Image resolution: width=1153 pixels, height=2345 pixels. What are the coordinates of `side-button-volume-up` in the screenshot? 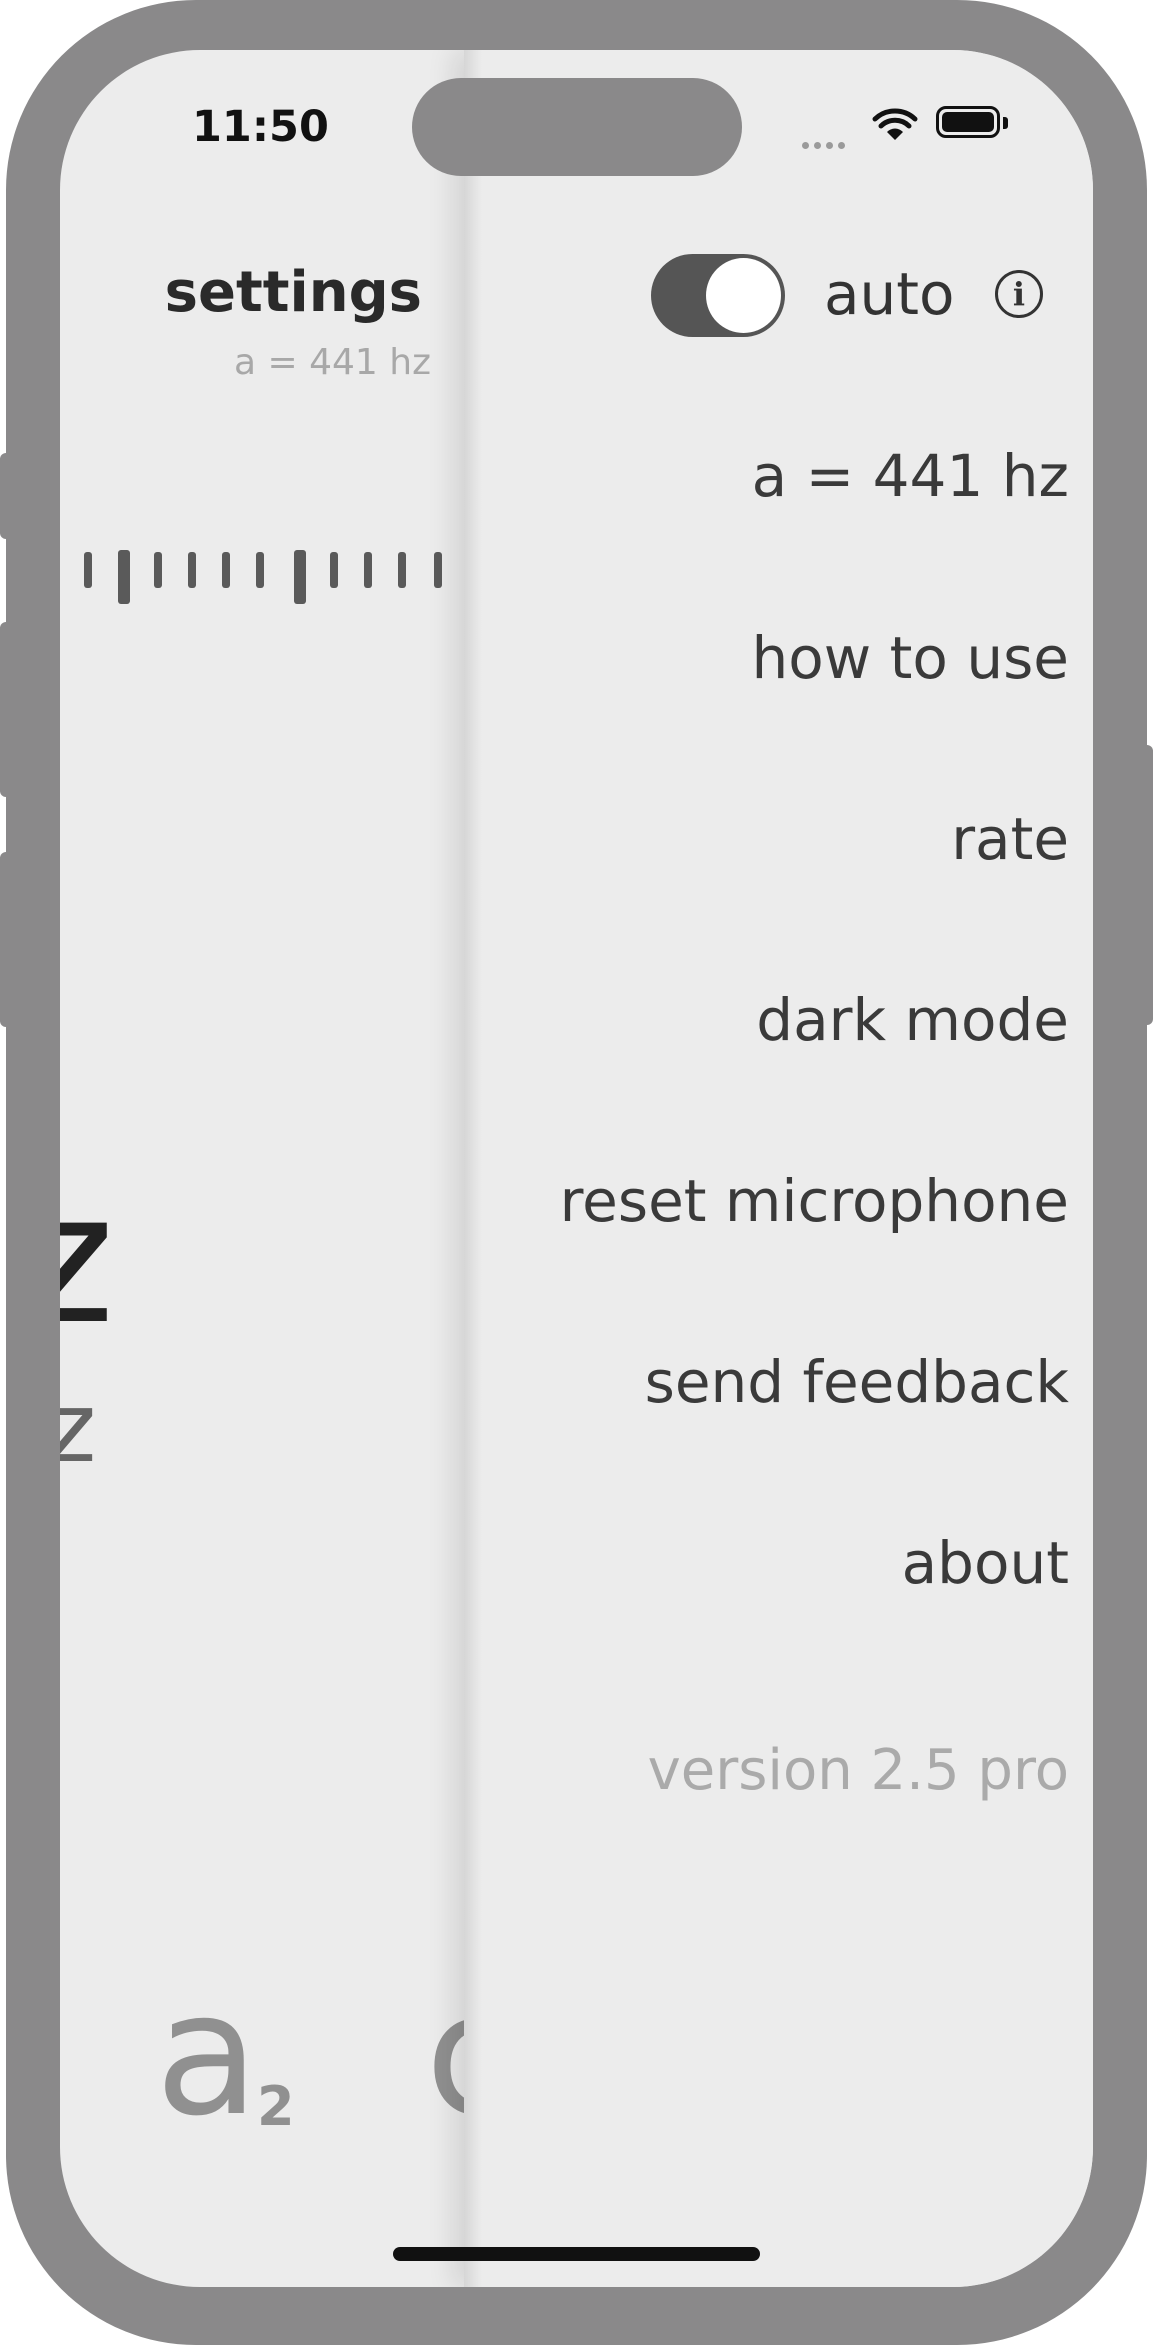 It's located at (6, 709).